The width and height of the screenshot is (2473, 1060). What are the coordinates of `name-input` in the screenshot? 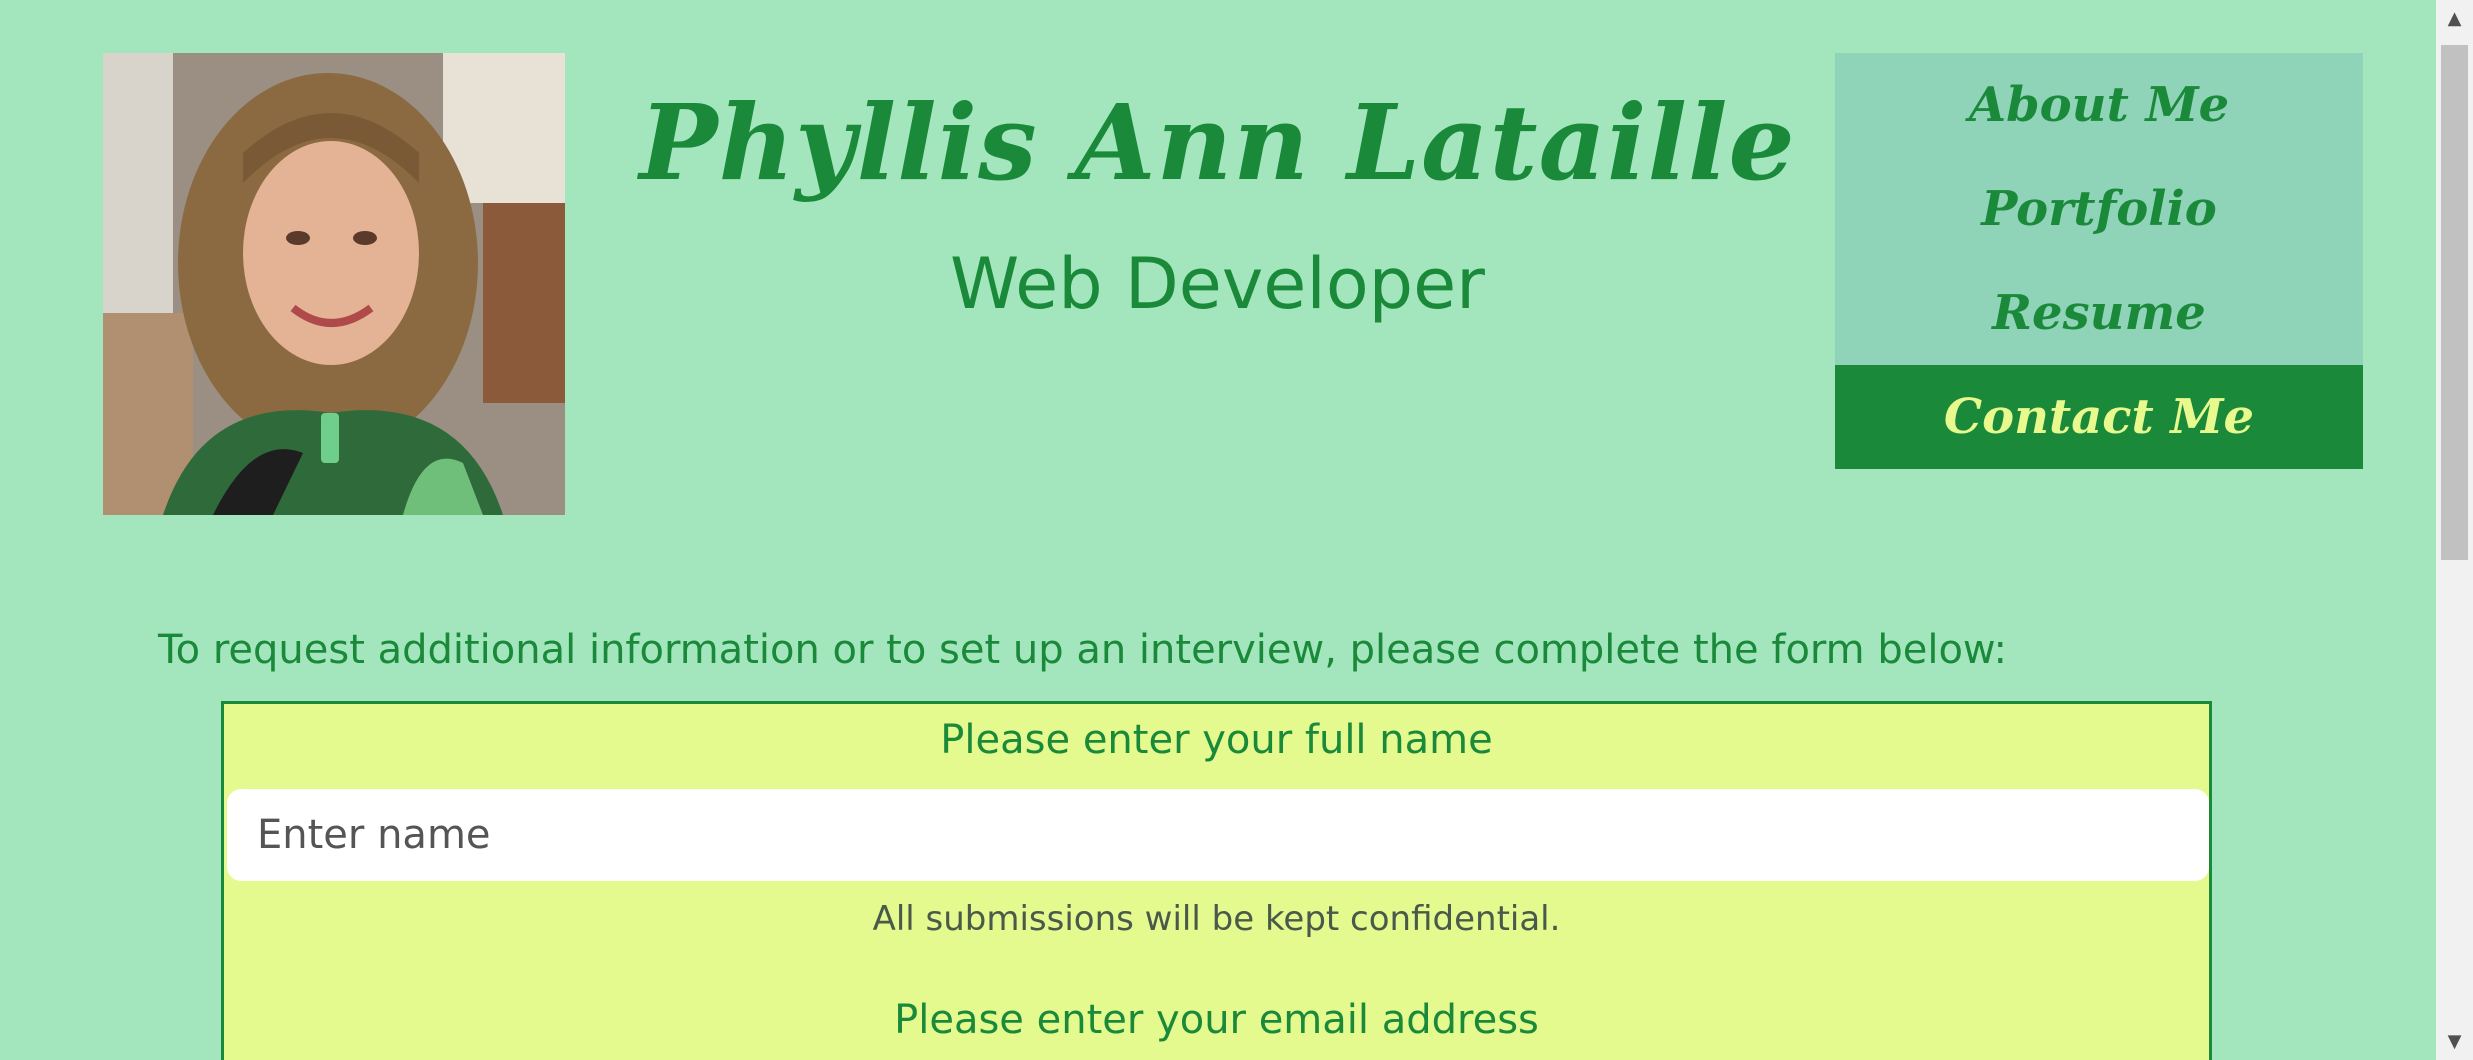 It's located at (1218, 835).